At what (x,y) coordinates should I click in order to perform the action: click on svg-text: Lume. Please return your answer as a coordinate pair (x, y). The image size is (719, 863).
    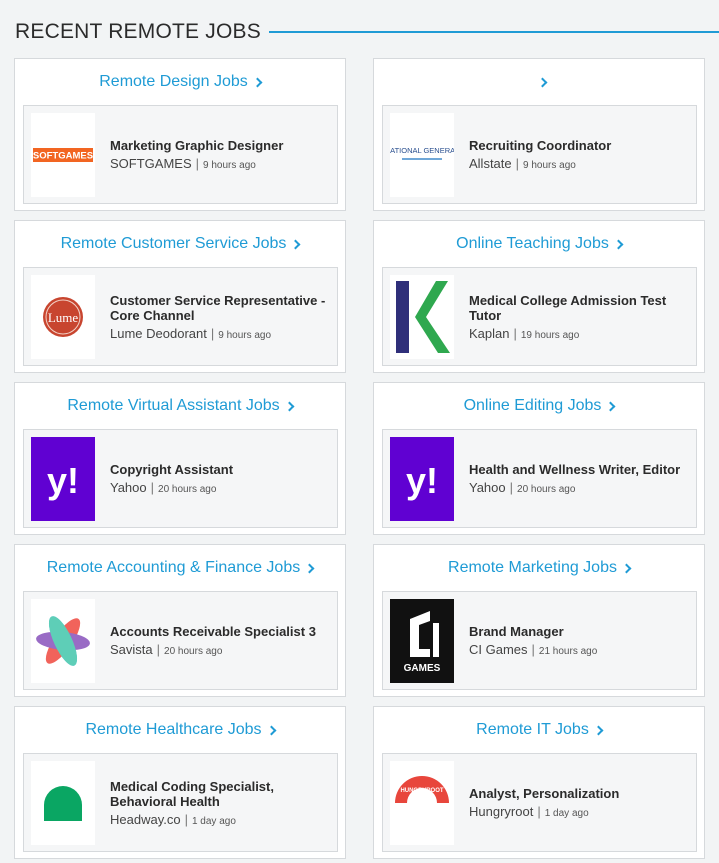
    Looking at the image, I should click on (63, 317).